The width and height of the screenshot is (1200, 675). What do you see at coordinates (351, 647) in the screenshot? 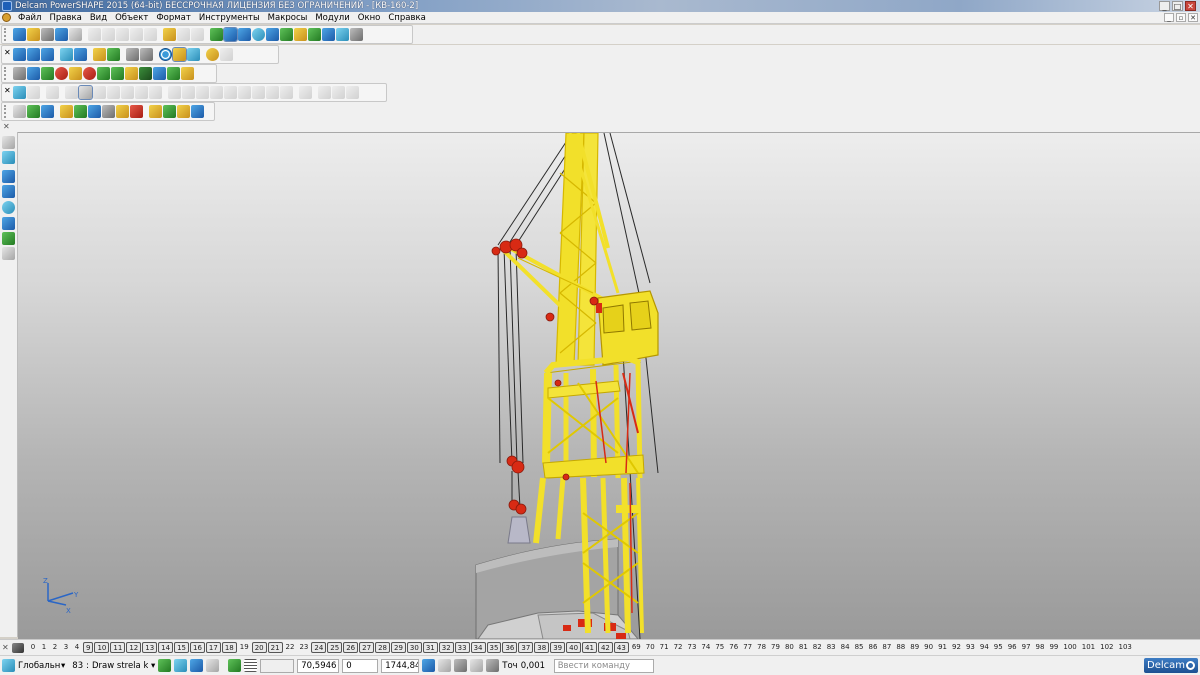
I see `level-button: 26` at bounding box center [351, 647].